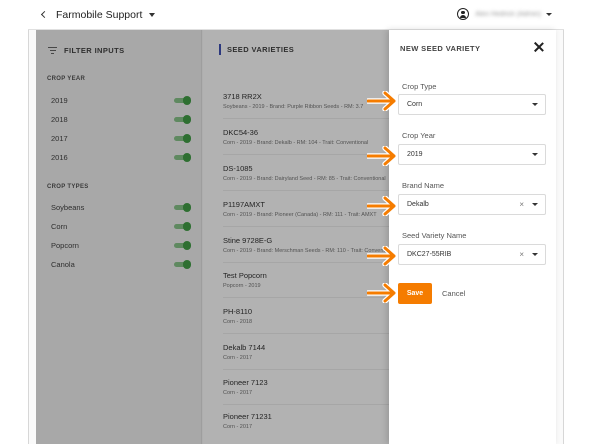  Describe the element at coordinates (508, 14) in the screenshot. I see `user-name: Alex Hedrick (Admin)` at that location.